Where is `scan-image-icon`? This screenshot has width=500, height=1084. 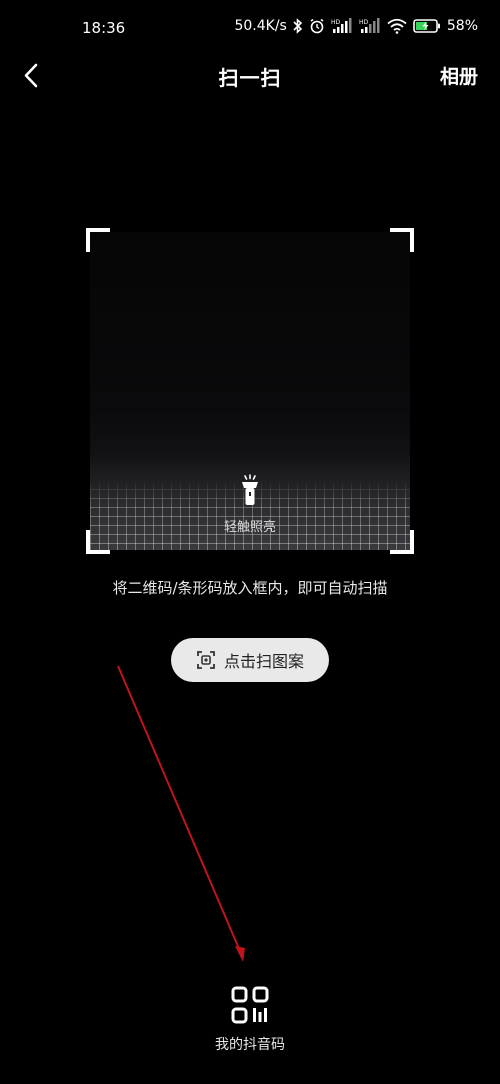
scan-image-icon is located at coordinates (206, 660).